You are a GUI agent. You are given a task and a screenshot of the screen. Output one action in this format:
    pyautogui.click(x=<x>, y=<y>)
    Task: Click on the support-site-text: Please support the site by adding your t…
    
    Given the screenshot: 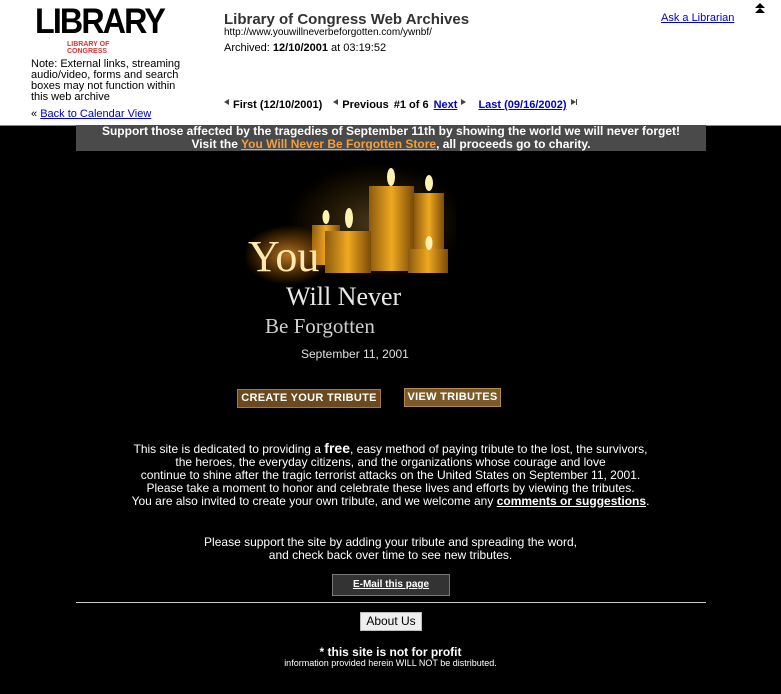 What is the action you would take?
    pyautogui.click(x=390, y=549)
    